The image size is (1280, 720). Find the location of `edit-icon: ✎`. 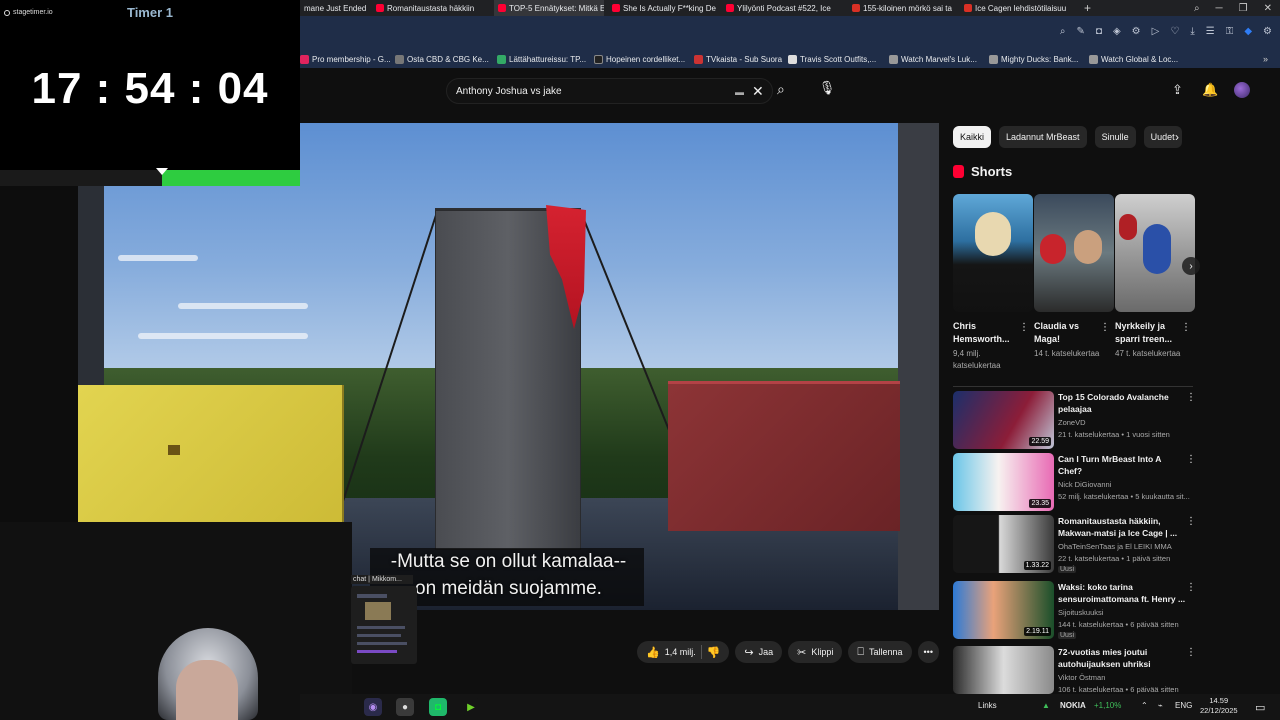

edit-icon: ✎ is located at coordinates (1081, 31).